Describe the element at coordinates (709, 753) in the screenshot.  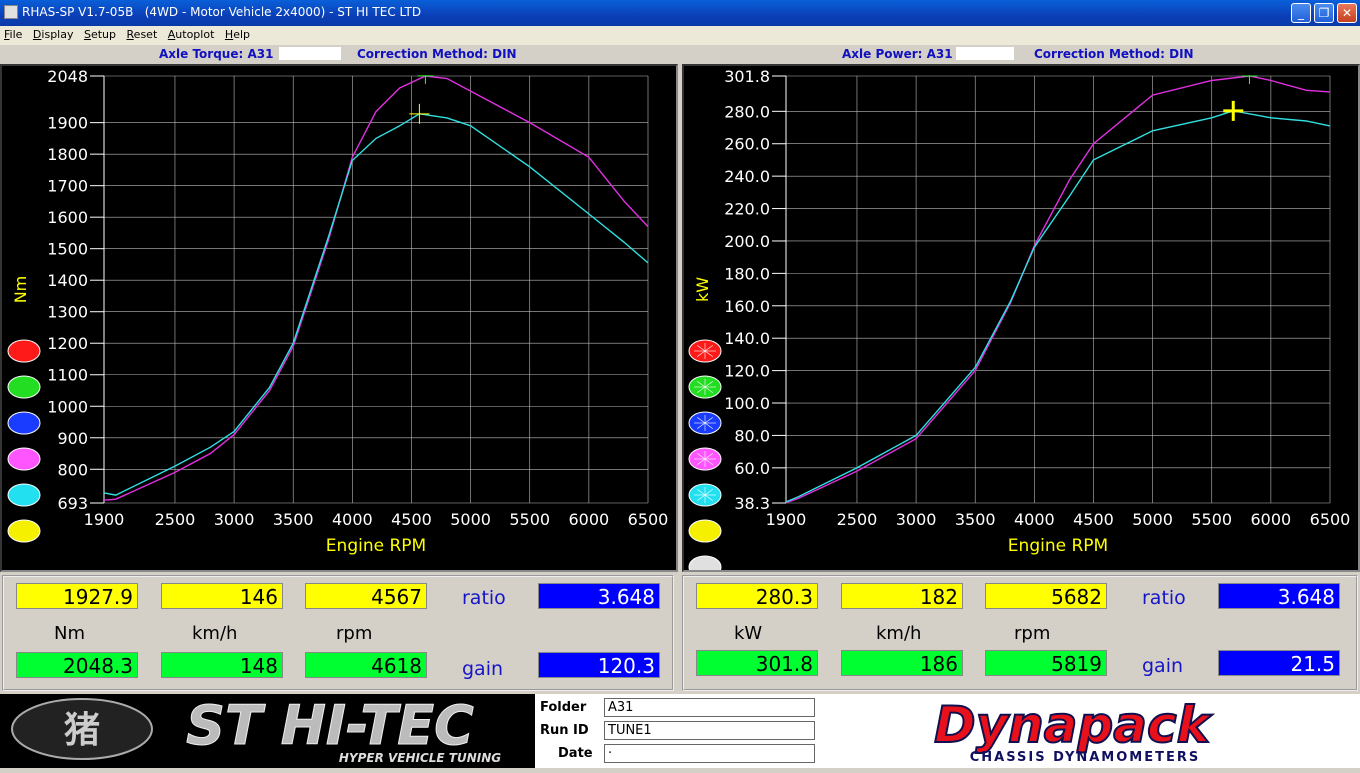
I see `date-field: ·` at that location.